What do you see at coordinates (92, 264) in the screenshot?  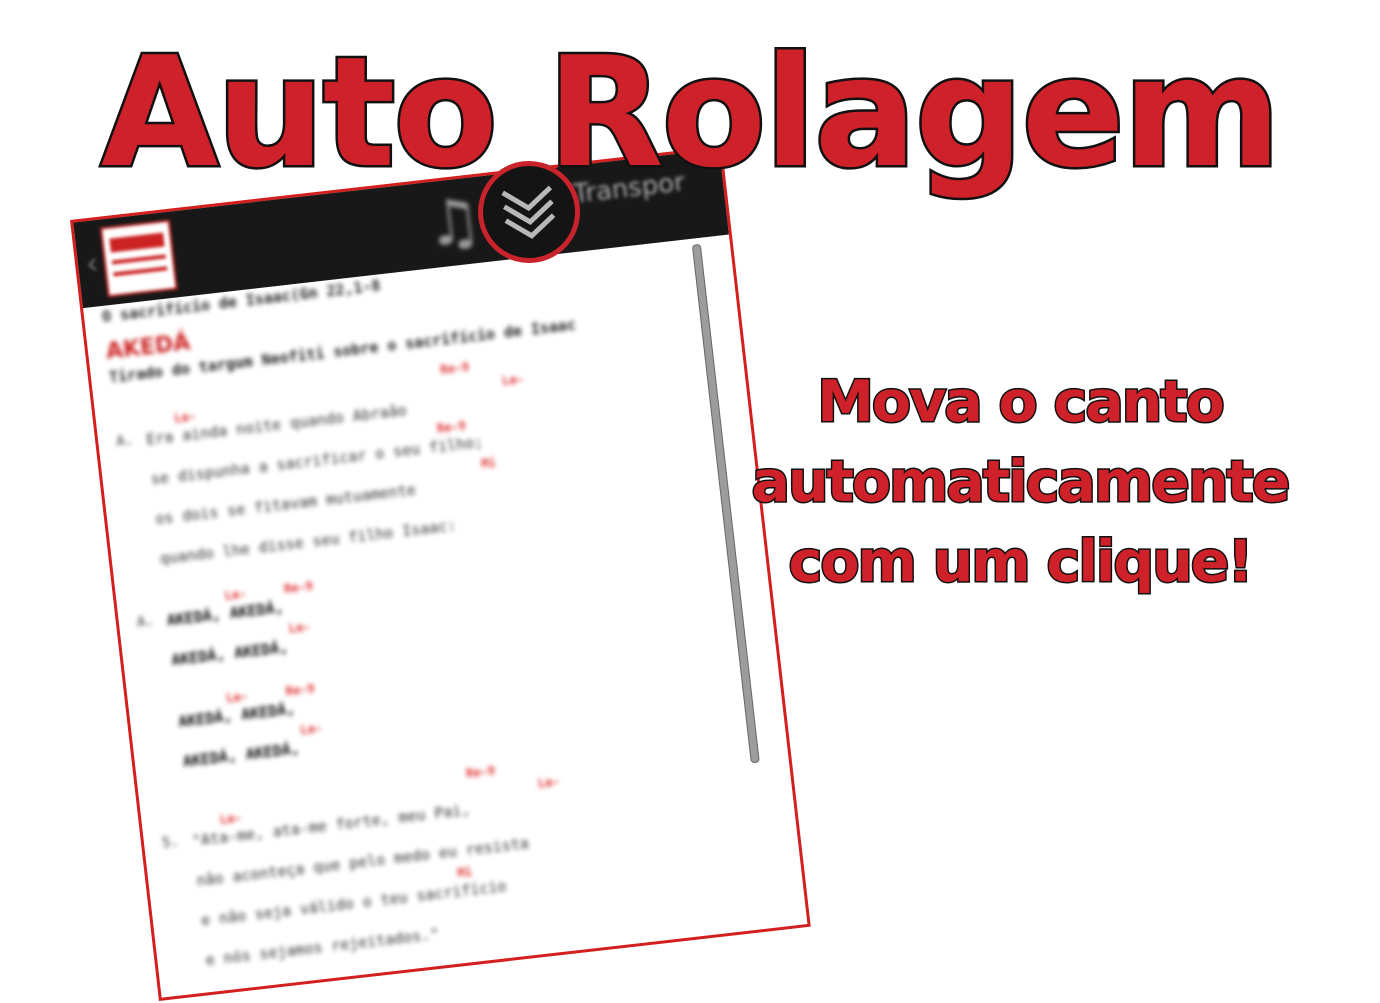 I see `chevron-left-icon: ‹` at bounding box center [92, 264].